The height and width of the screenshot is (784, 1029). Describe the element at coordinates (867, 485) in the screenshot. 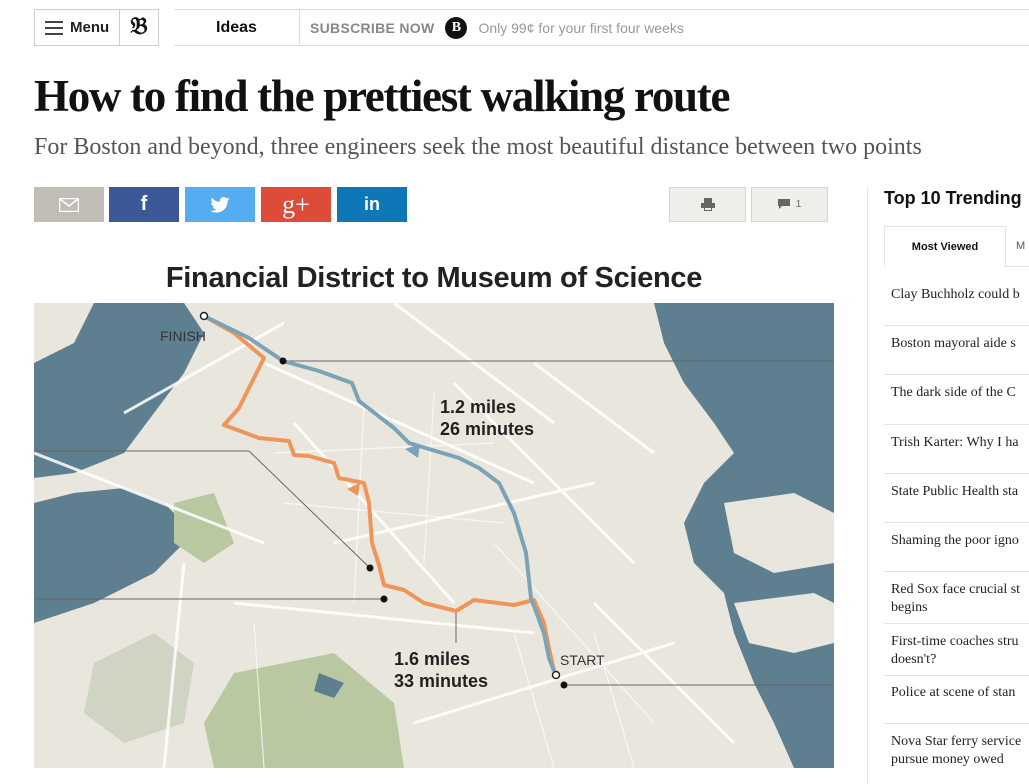

I see `sidebar-divider` at that location.